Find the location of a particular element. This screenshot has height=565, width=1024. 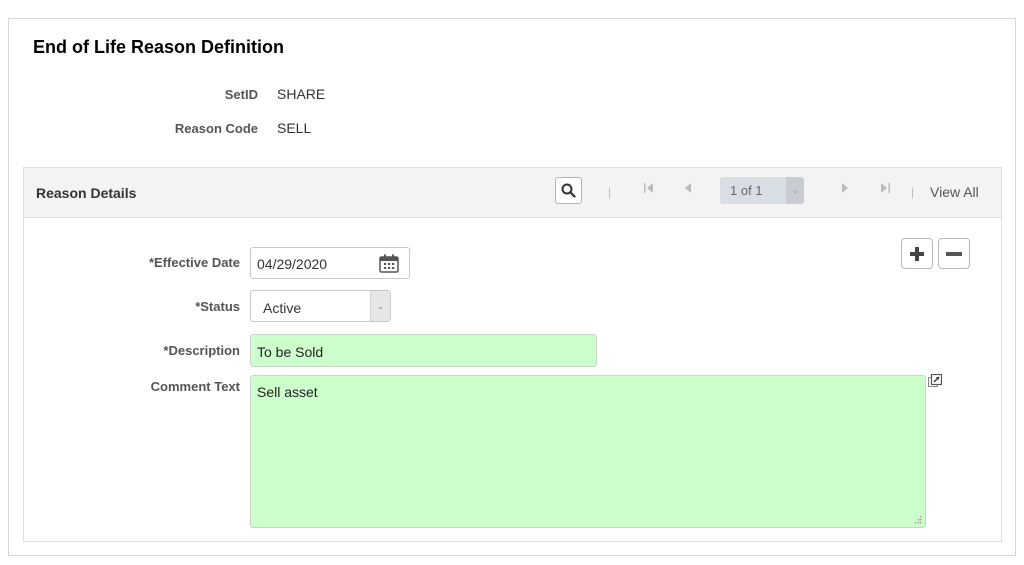

calendar-icon is located at coordinates (389, 263).